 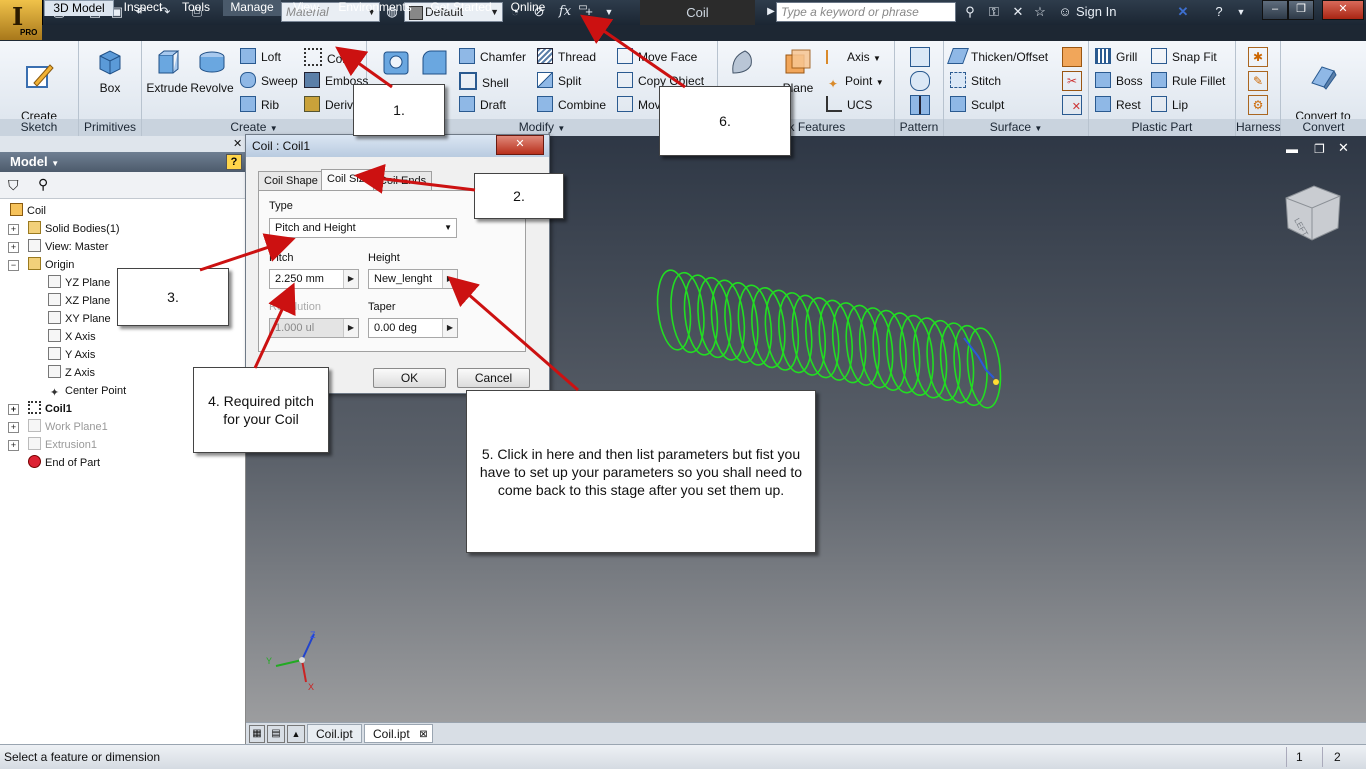 I want to click on move-face-button: Move Face, so click(x=657, y=57).